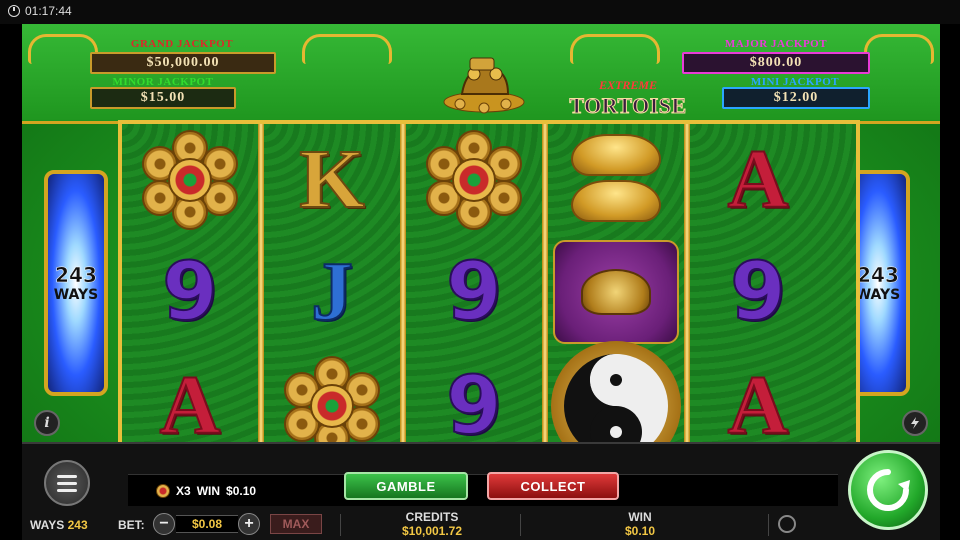  Describe the element at coordinates (241, 491) in the screenshot. I see `win-amount: $0.10` at that location.